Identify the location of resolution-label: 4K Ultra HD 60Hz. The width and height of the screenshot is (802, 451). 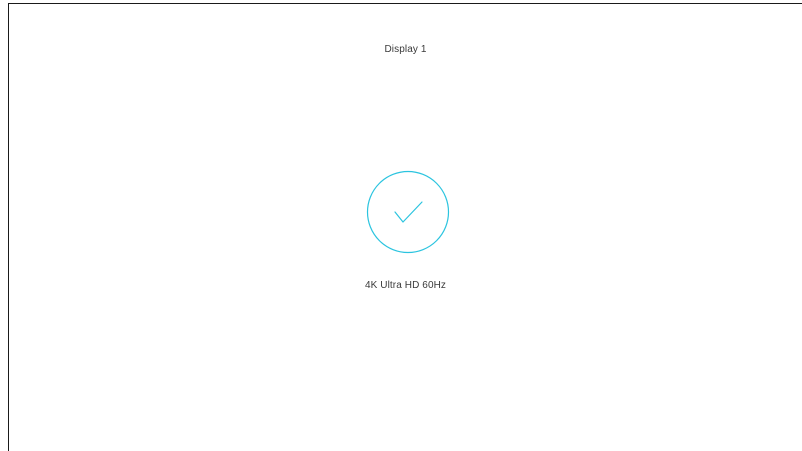
(405, 285).